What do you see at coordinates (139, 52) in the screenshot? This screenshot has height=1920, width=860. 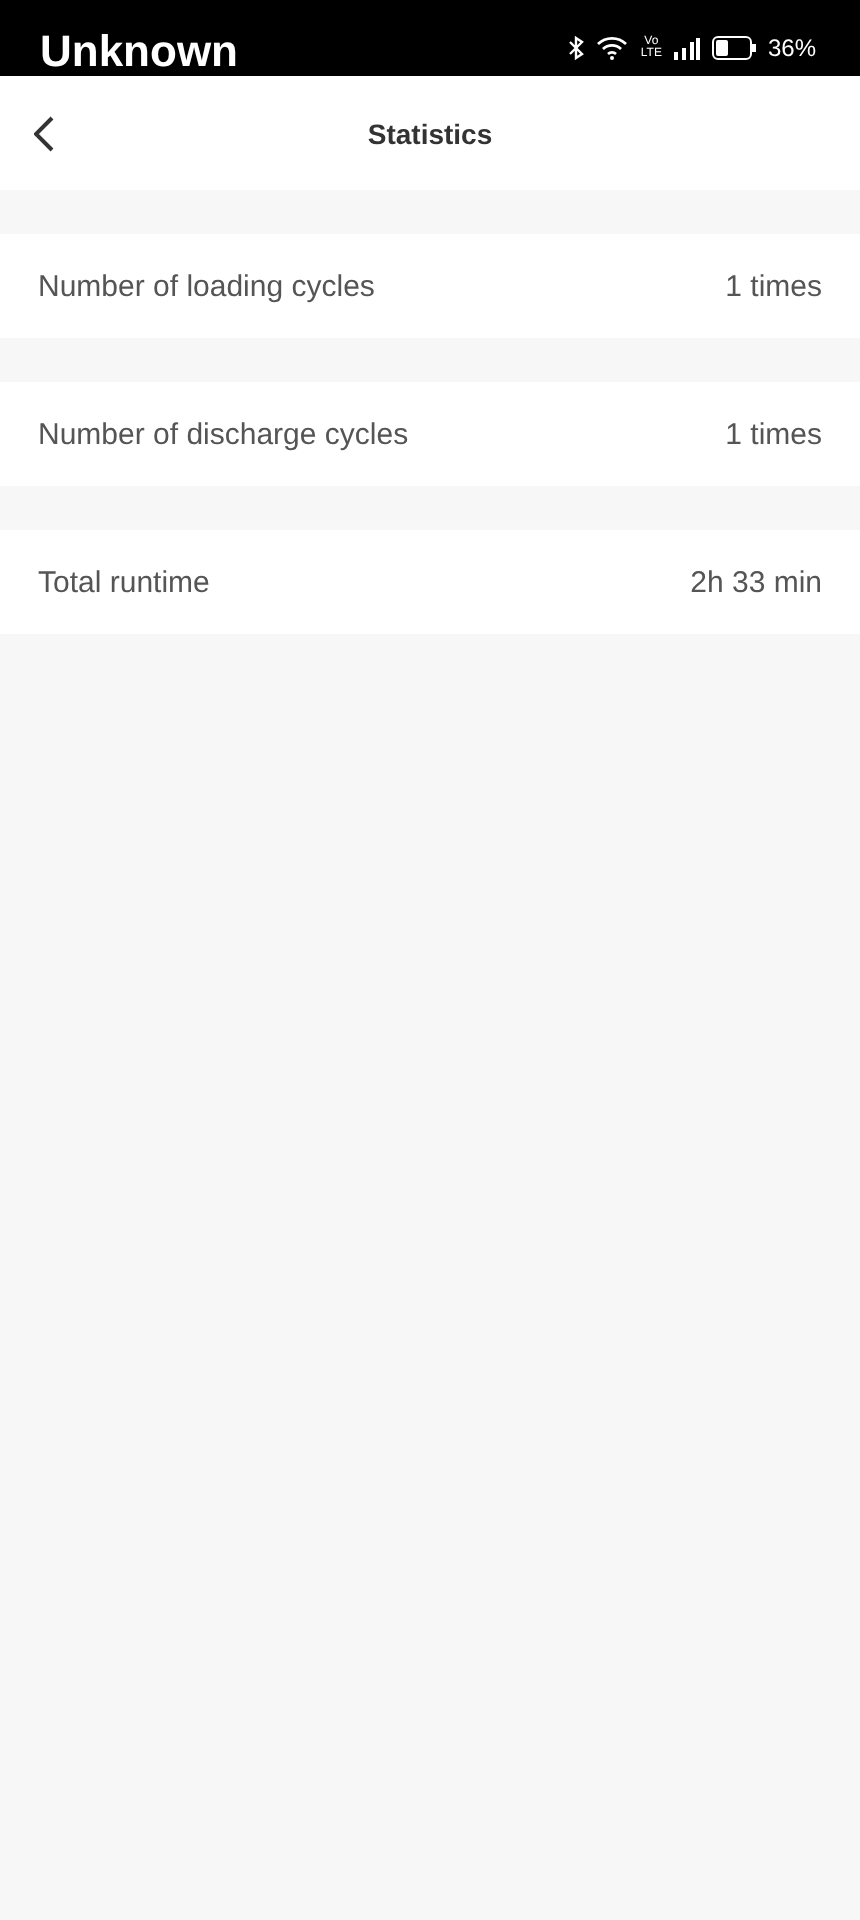 I see `status-label: Unknown` at bounding box center [139, 52].